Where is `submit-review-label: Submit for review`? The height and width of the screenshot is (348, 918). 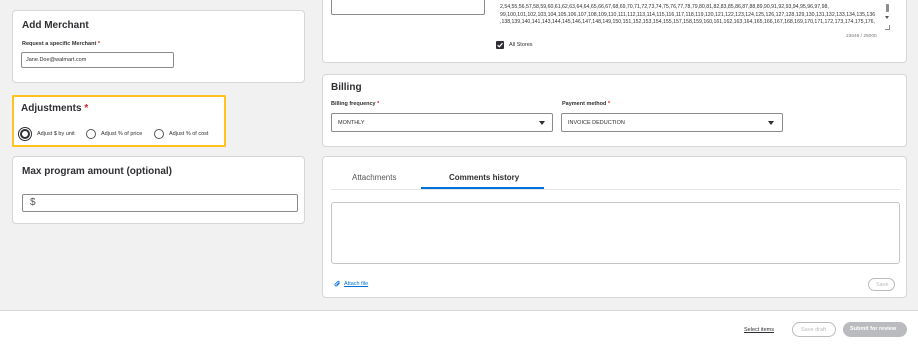 submit-review-label: Submit for review is located at coordinates (873, 329).